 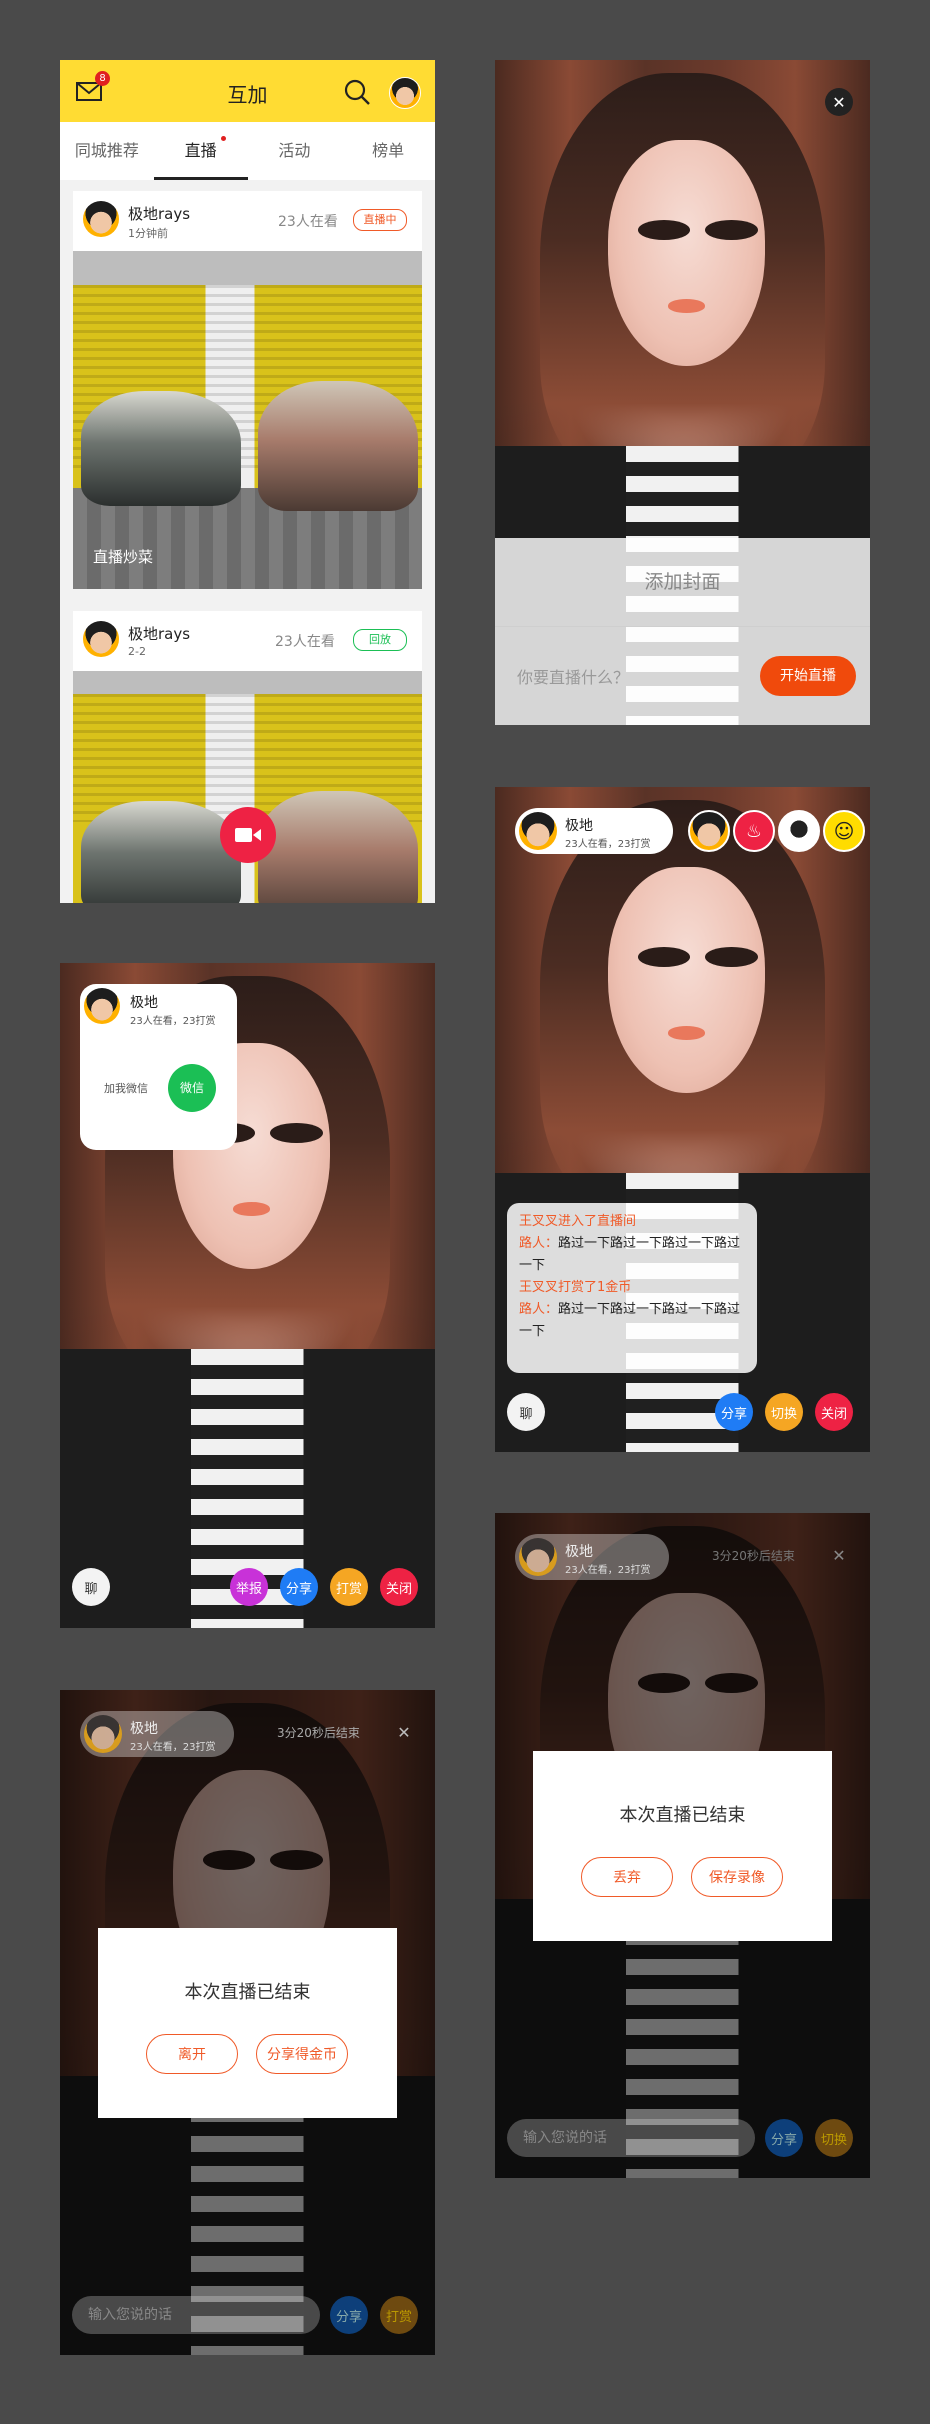 I want to click on live-card: 极地rays 1分钟前 23人在看 直播中 直播炒菜, so click(x=247, y=390).